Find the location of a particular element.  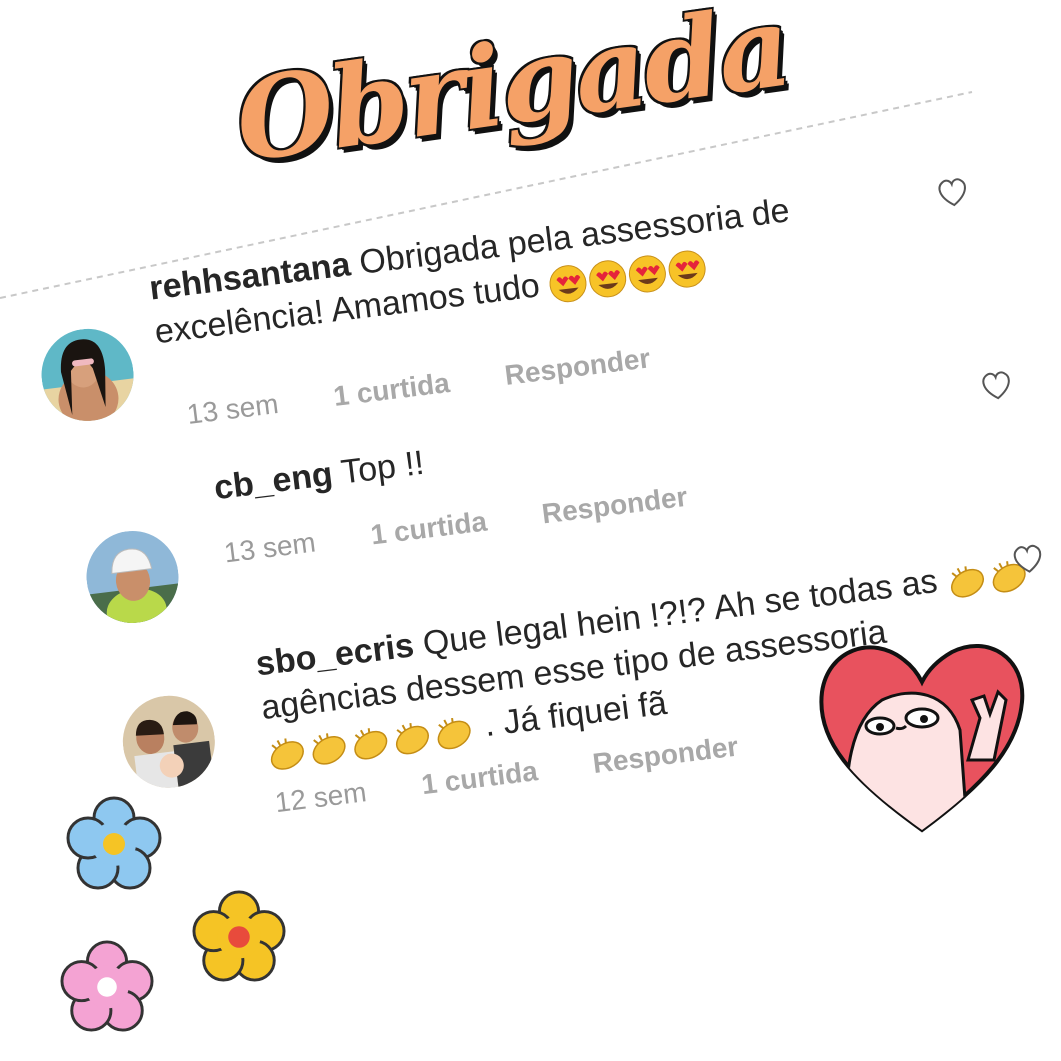

blue-flower-sticker is located at coordinates (114, 843).